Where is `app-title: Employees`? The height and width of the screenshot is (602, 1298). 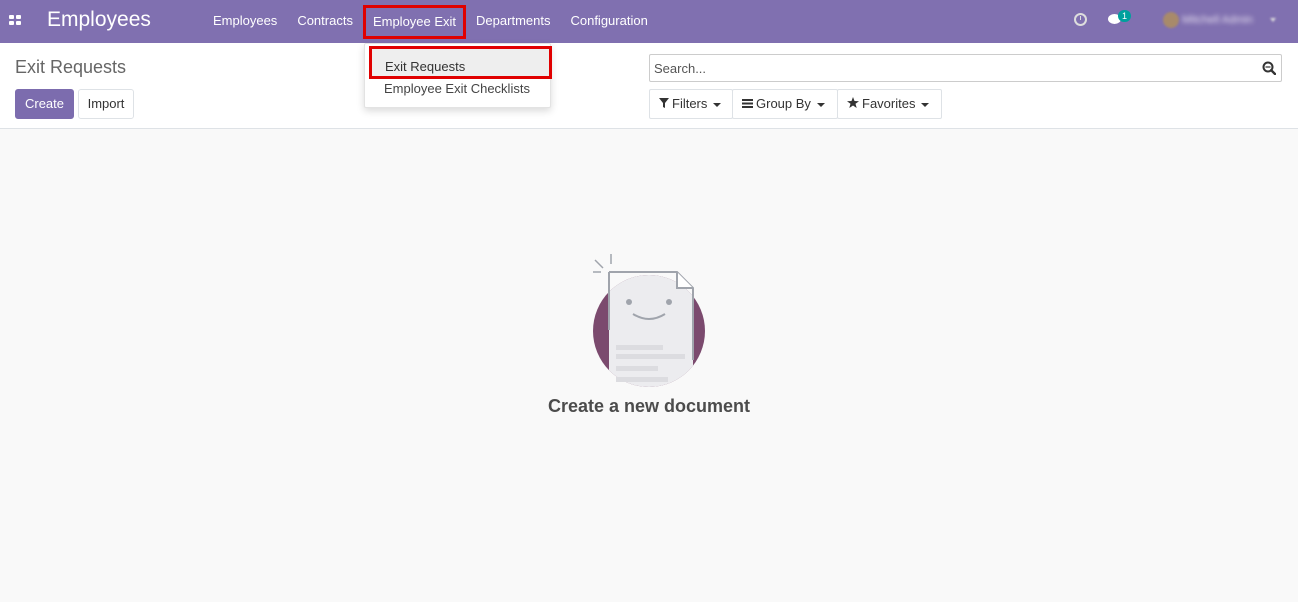 app-title: Employees is located at coordinates (99, 19).